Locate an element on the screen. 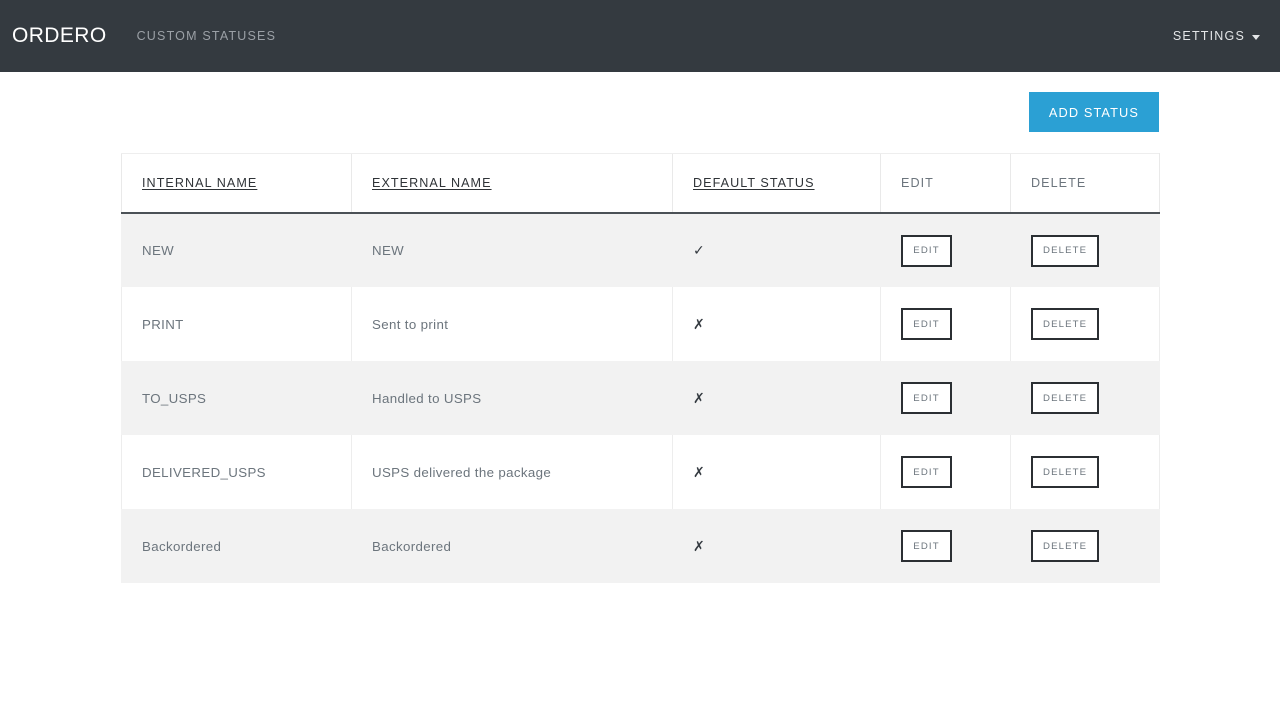 The height and width of the screenshot is (720, 1280). table-row: TO_USPS Handled to USPS ✗ EDIT DELETE is located at coordinates (640, 398).